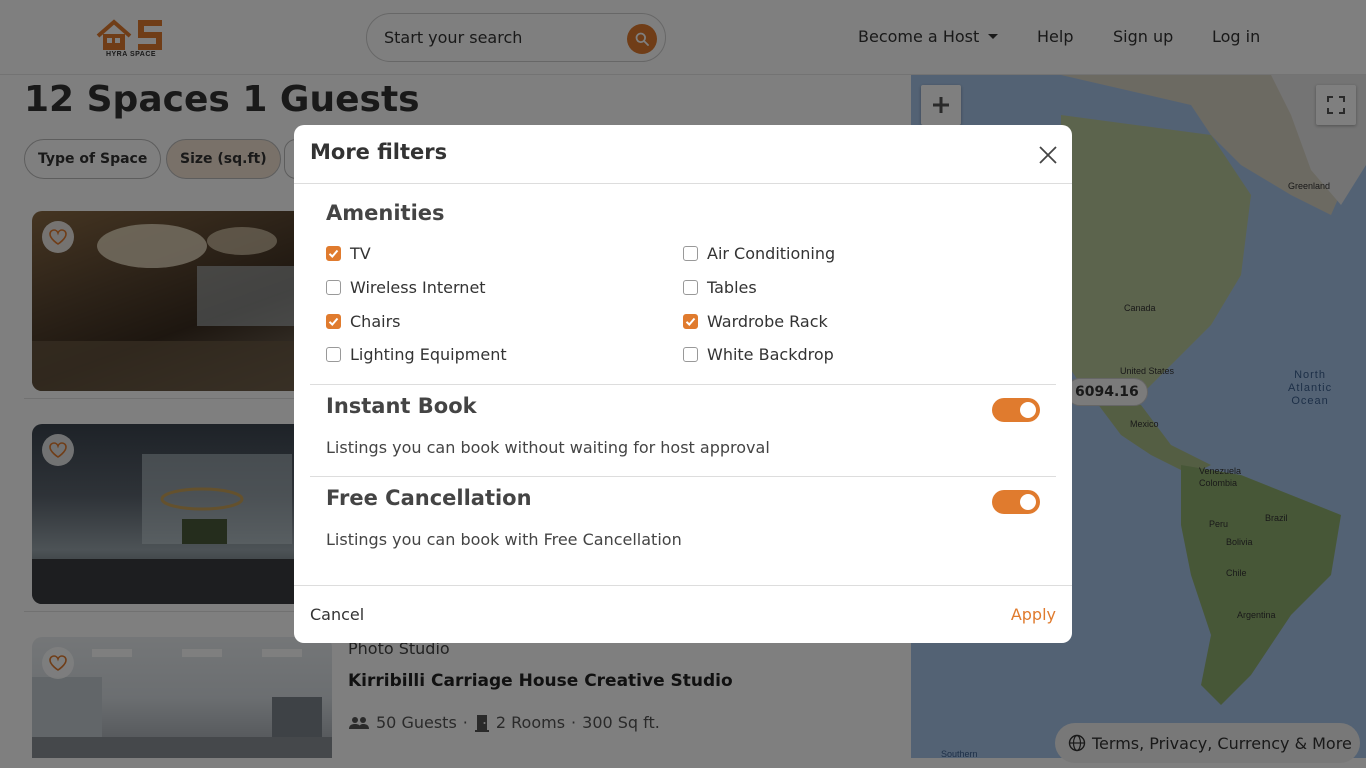  I want to click on amenity-label: TV, so click(360, 253).